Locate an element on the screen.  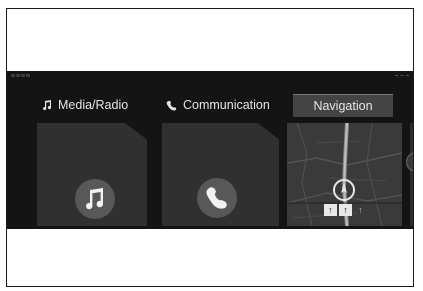
tab-communication: Communication is located at coordinates (218, 105).